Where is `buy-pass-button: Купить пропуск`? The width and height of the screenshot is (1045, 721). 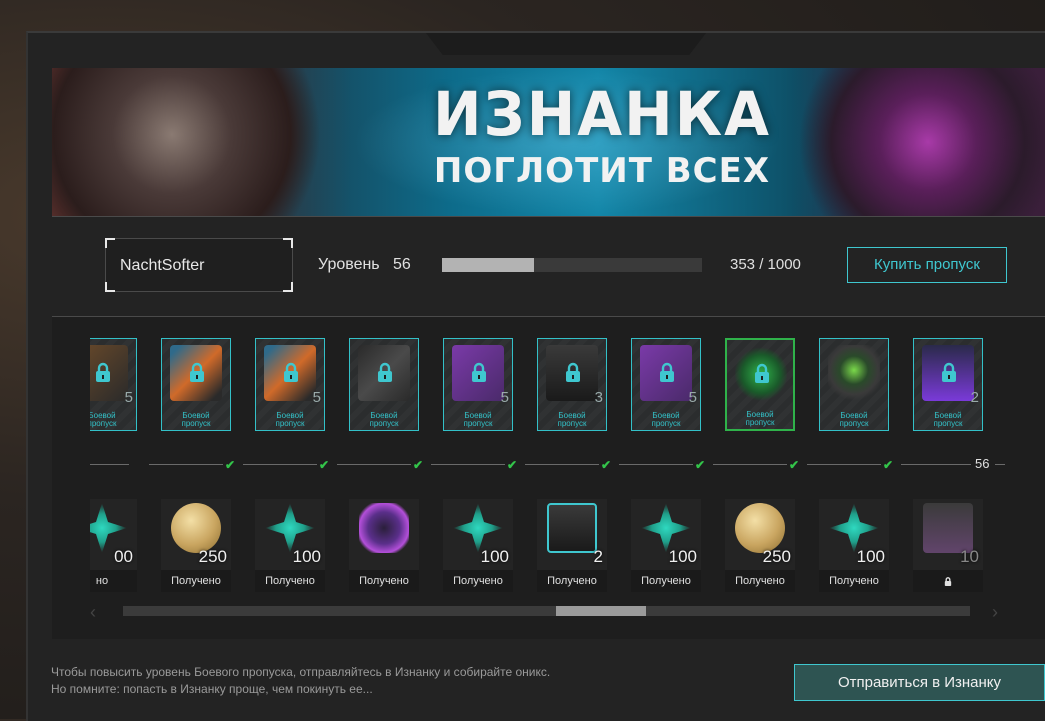
buy-pass-button: Купить пропуск is located at coordinates (927, 265).